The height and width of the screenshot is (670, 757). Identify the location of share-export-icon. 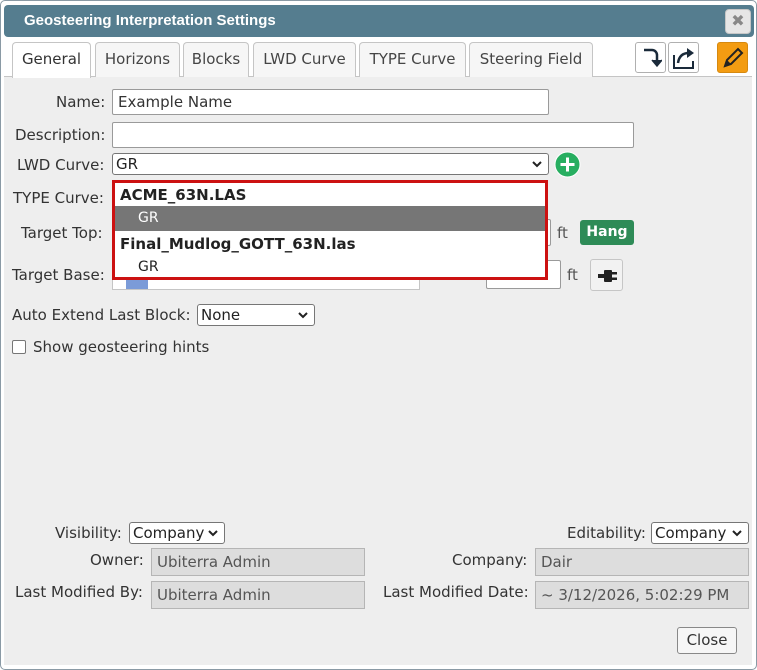
(683, 58).